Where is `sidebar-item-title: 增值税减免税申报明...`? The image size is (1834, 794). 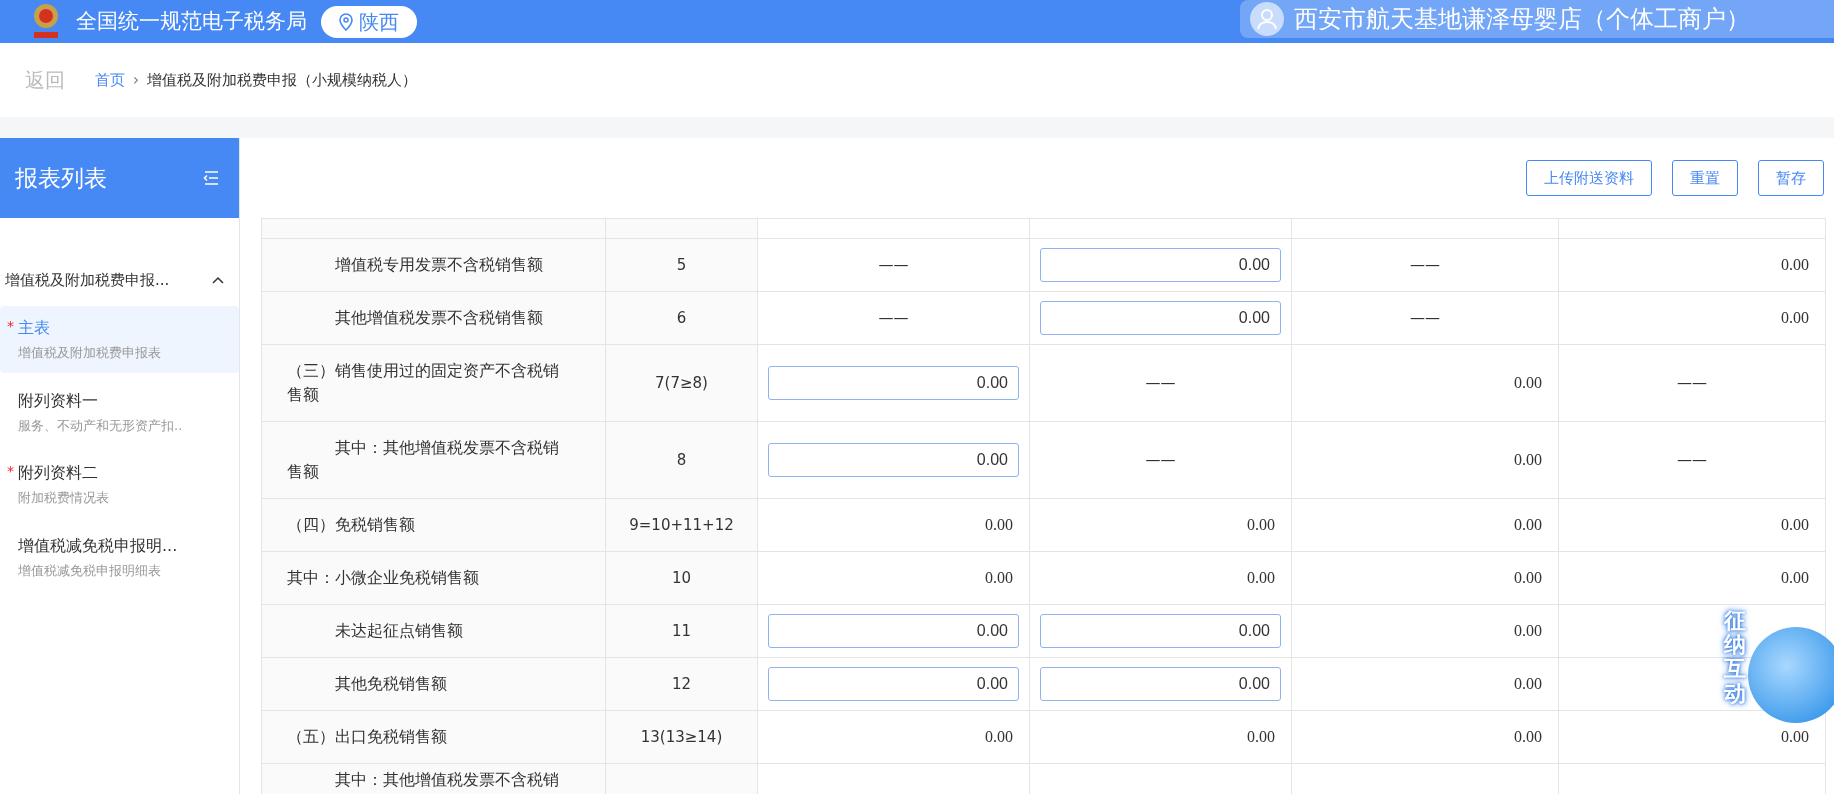
sidebar-item-title: 增值税减免税申报明... is located at coordinates (98, 545).